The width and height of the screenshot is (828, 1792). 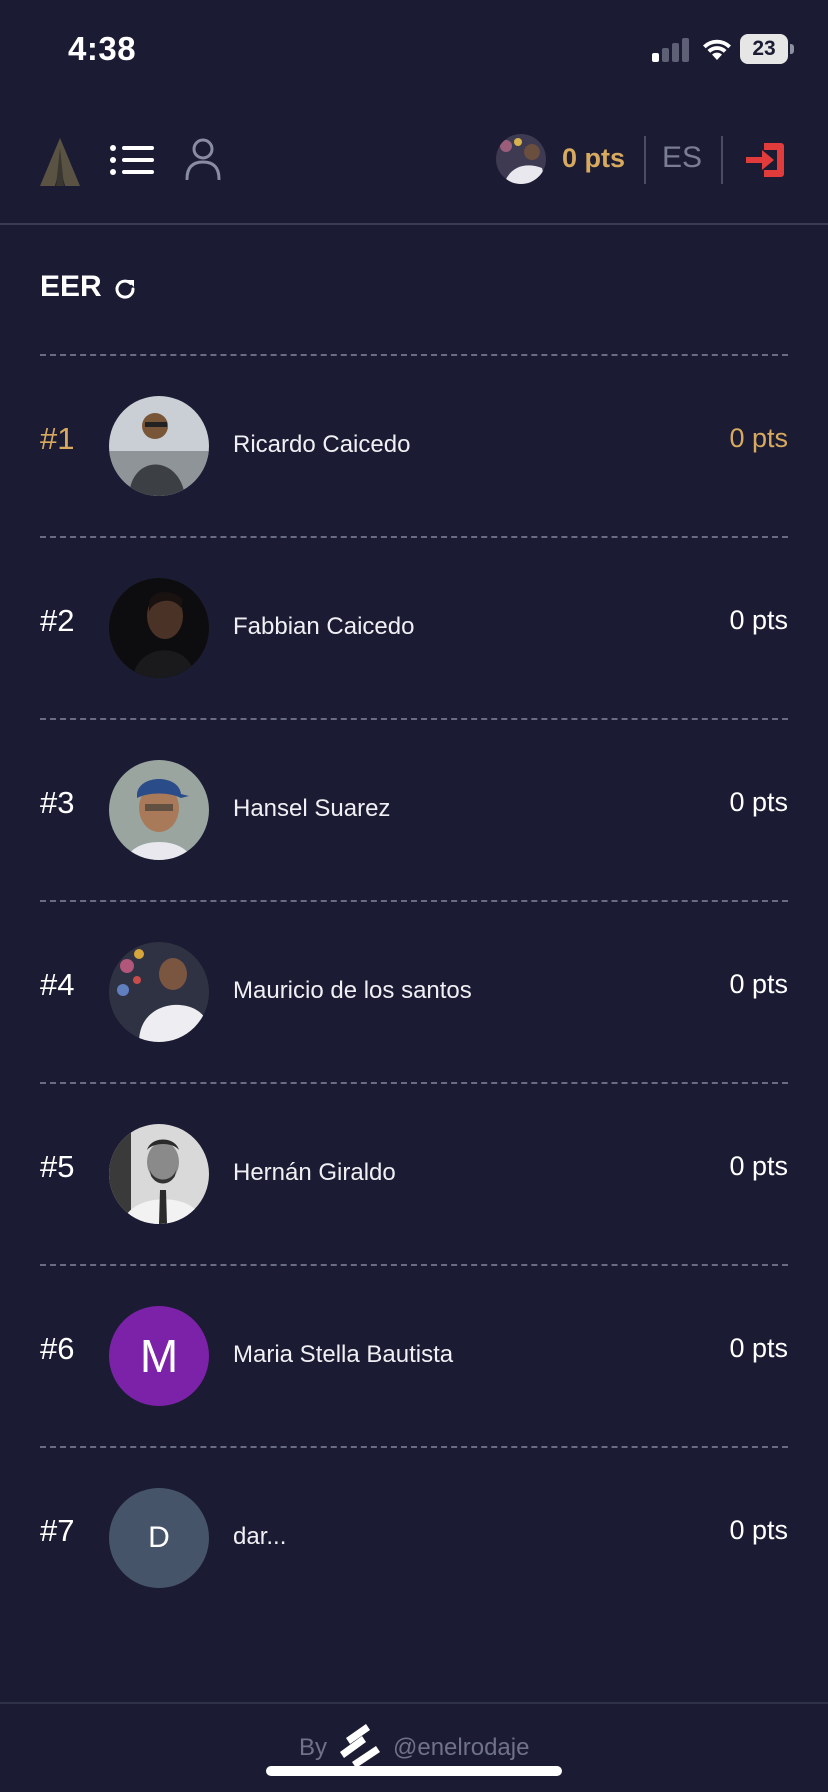 What do you see at coordinates (717, 49) in the screenshot?
I see `wifi-icon` at bounding box center [717, 49].